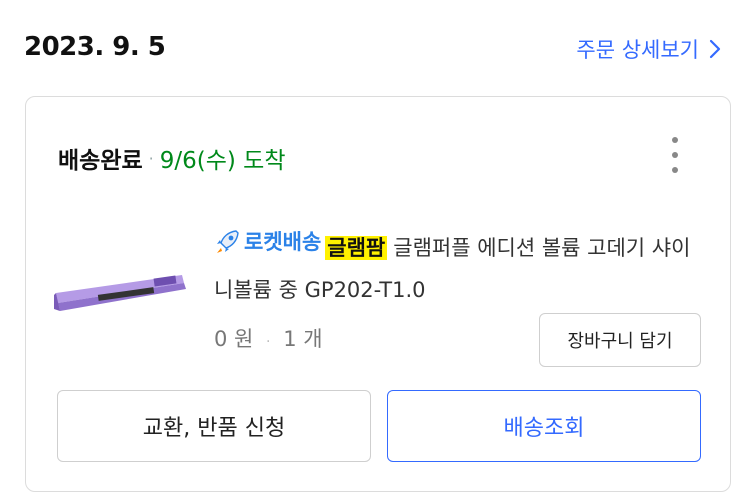 Image resolution: width=743 pixels, height=499 pixels. I want to click on chevron-right-icon, so click(715, 49).